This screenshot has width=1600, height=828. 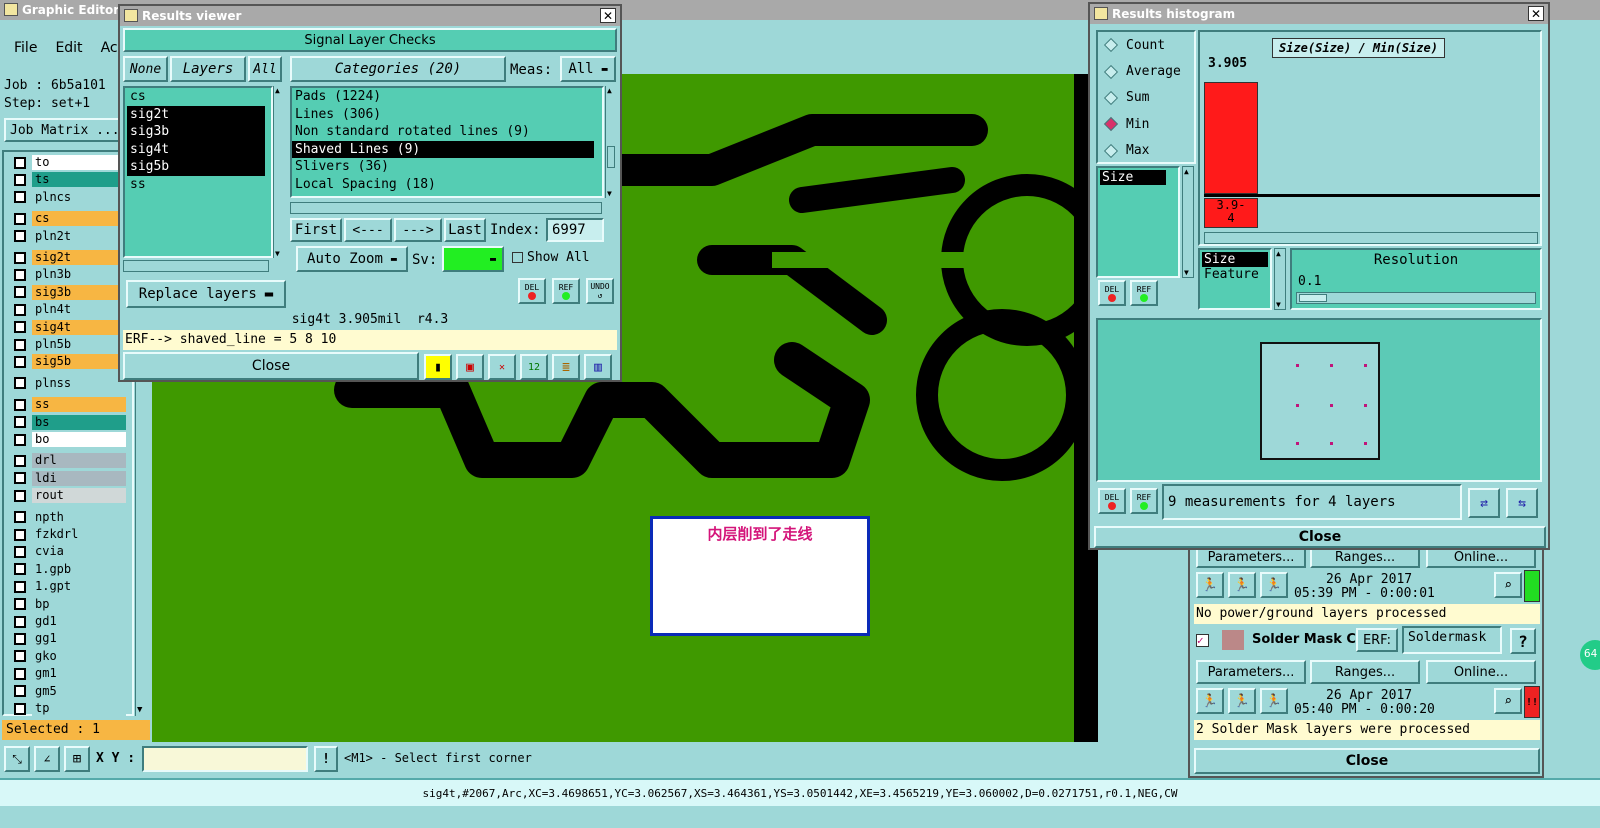 I want to click on option-min: Min, so click(x=1146, y=124).